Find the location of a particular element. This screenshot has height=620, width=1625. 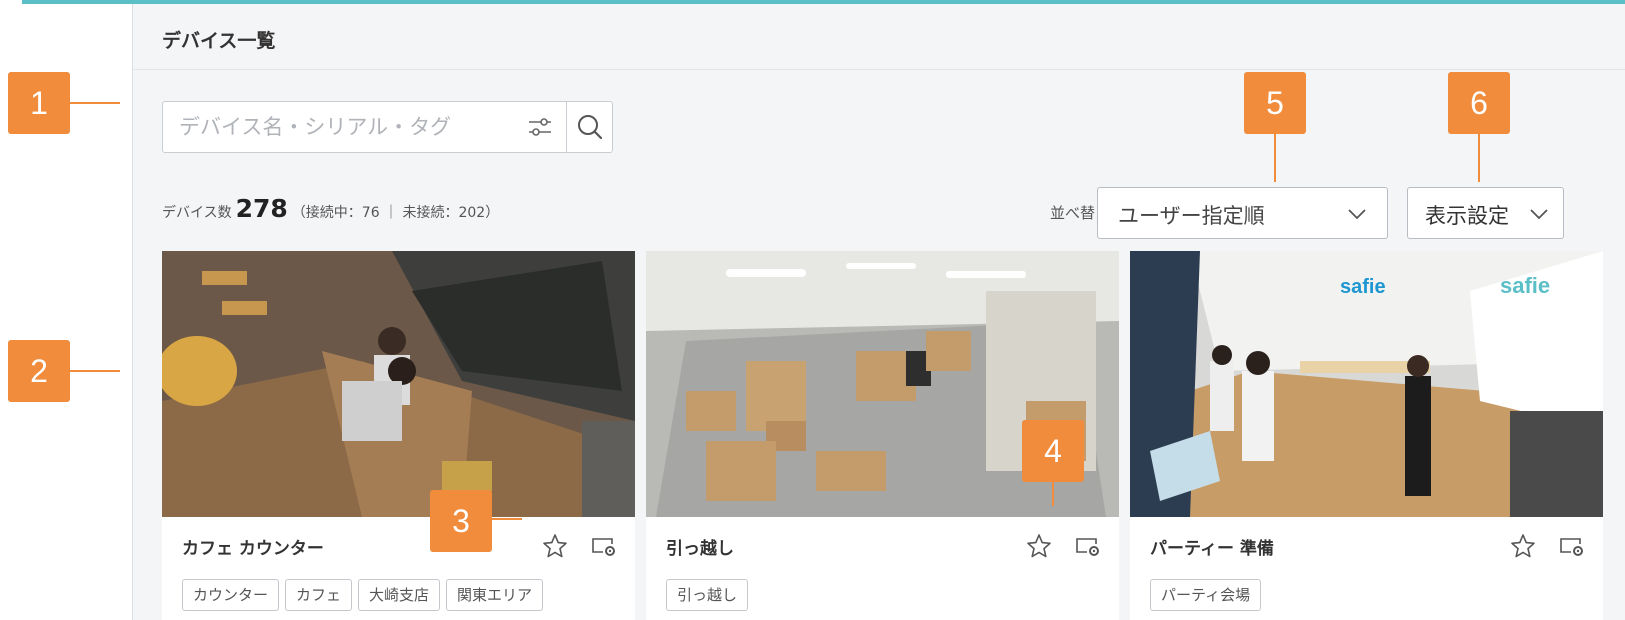

device-count-row: デバイス数 278 （接続中：76 ｜ 未接続：202） is located at coordinates (330, 209).